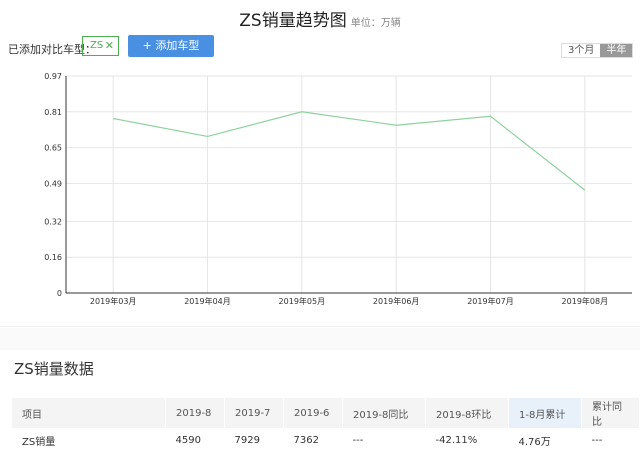  I want to click on compare-tag-label: ZS, so click(97, 45).